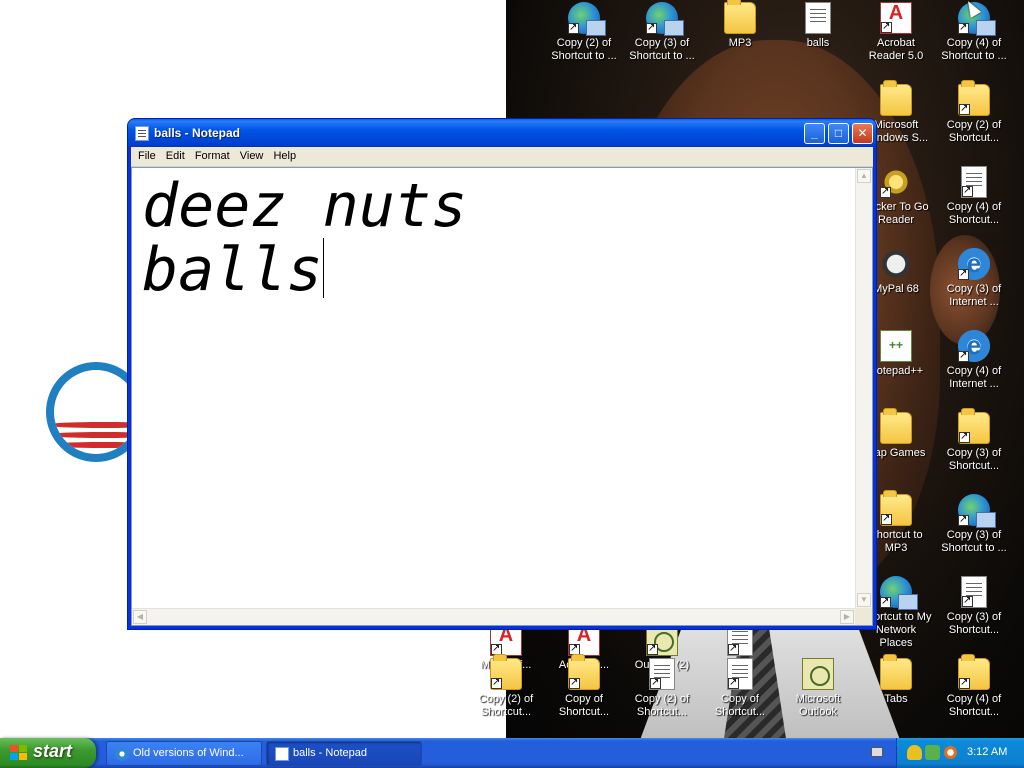 The width and height of the screenshot is (1024, 768). I want to click on resize-grip, so click(863, 616).